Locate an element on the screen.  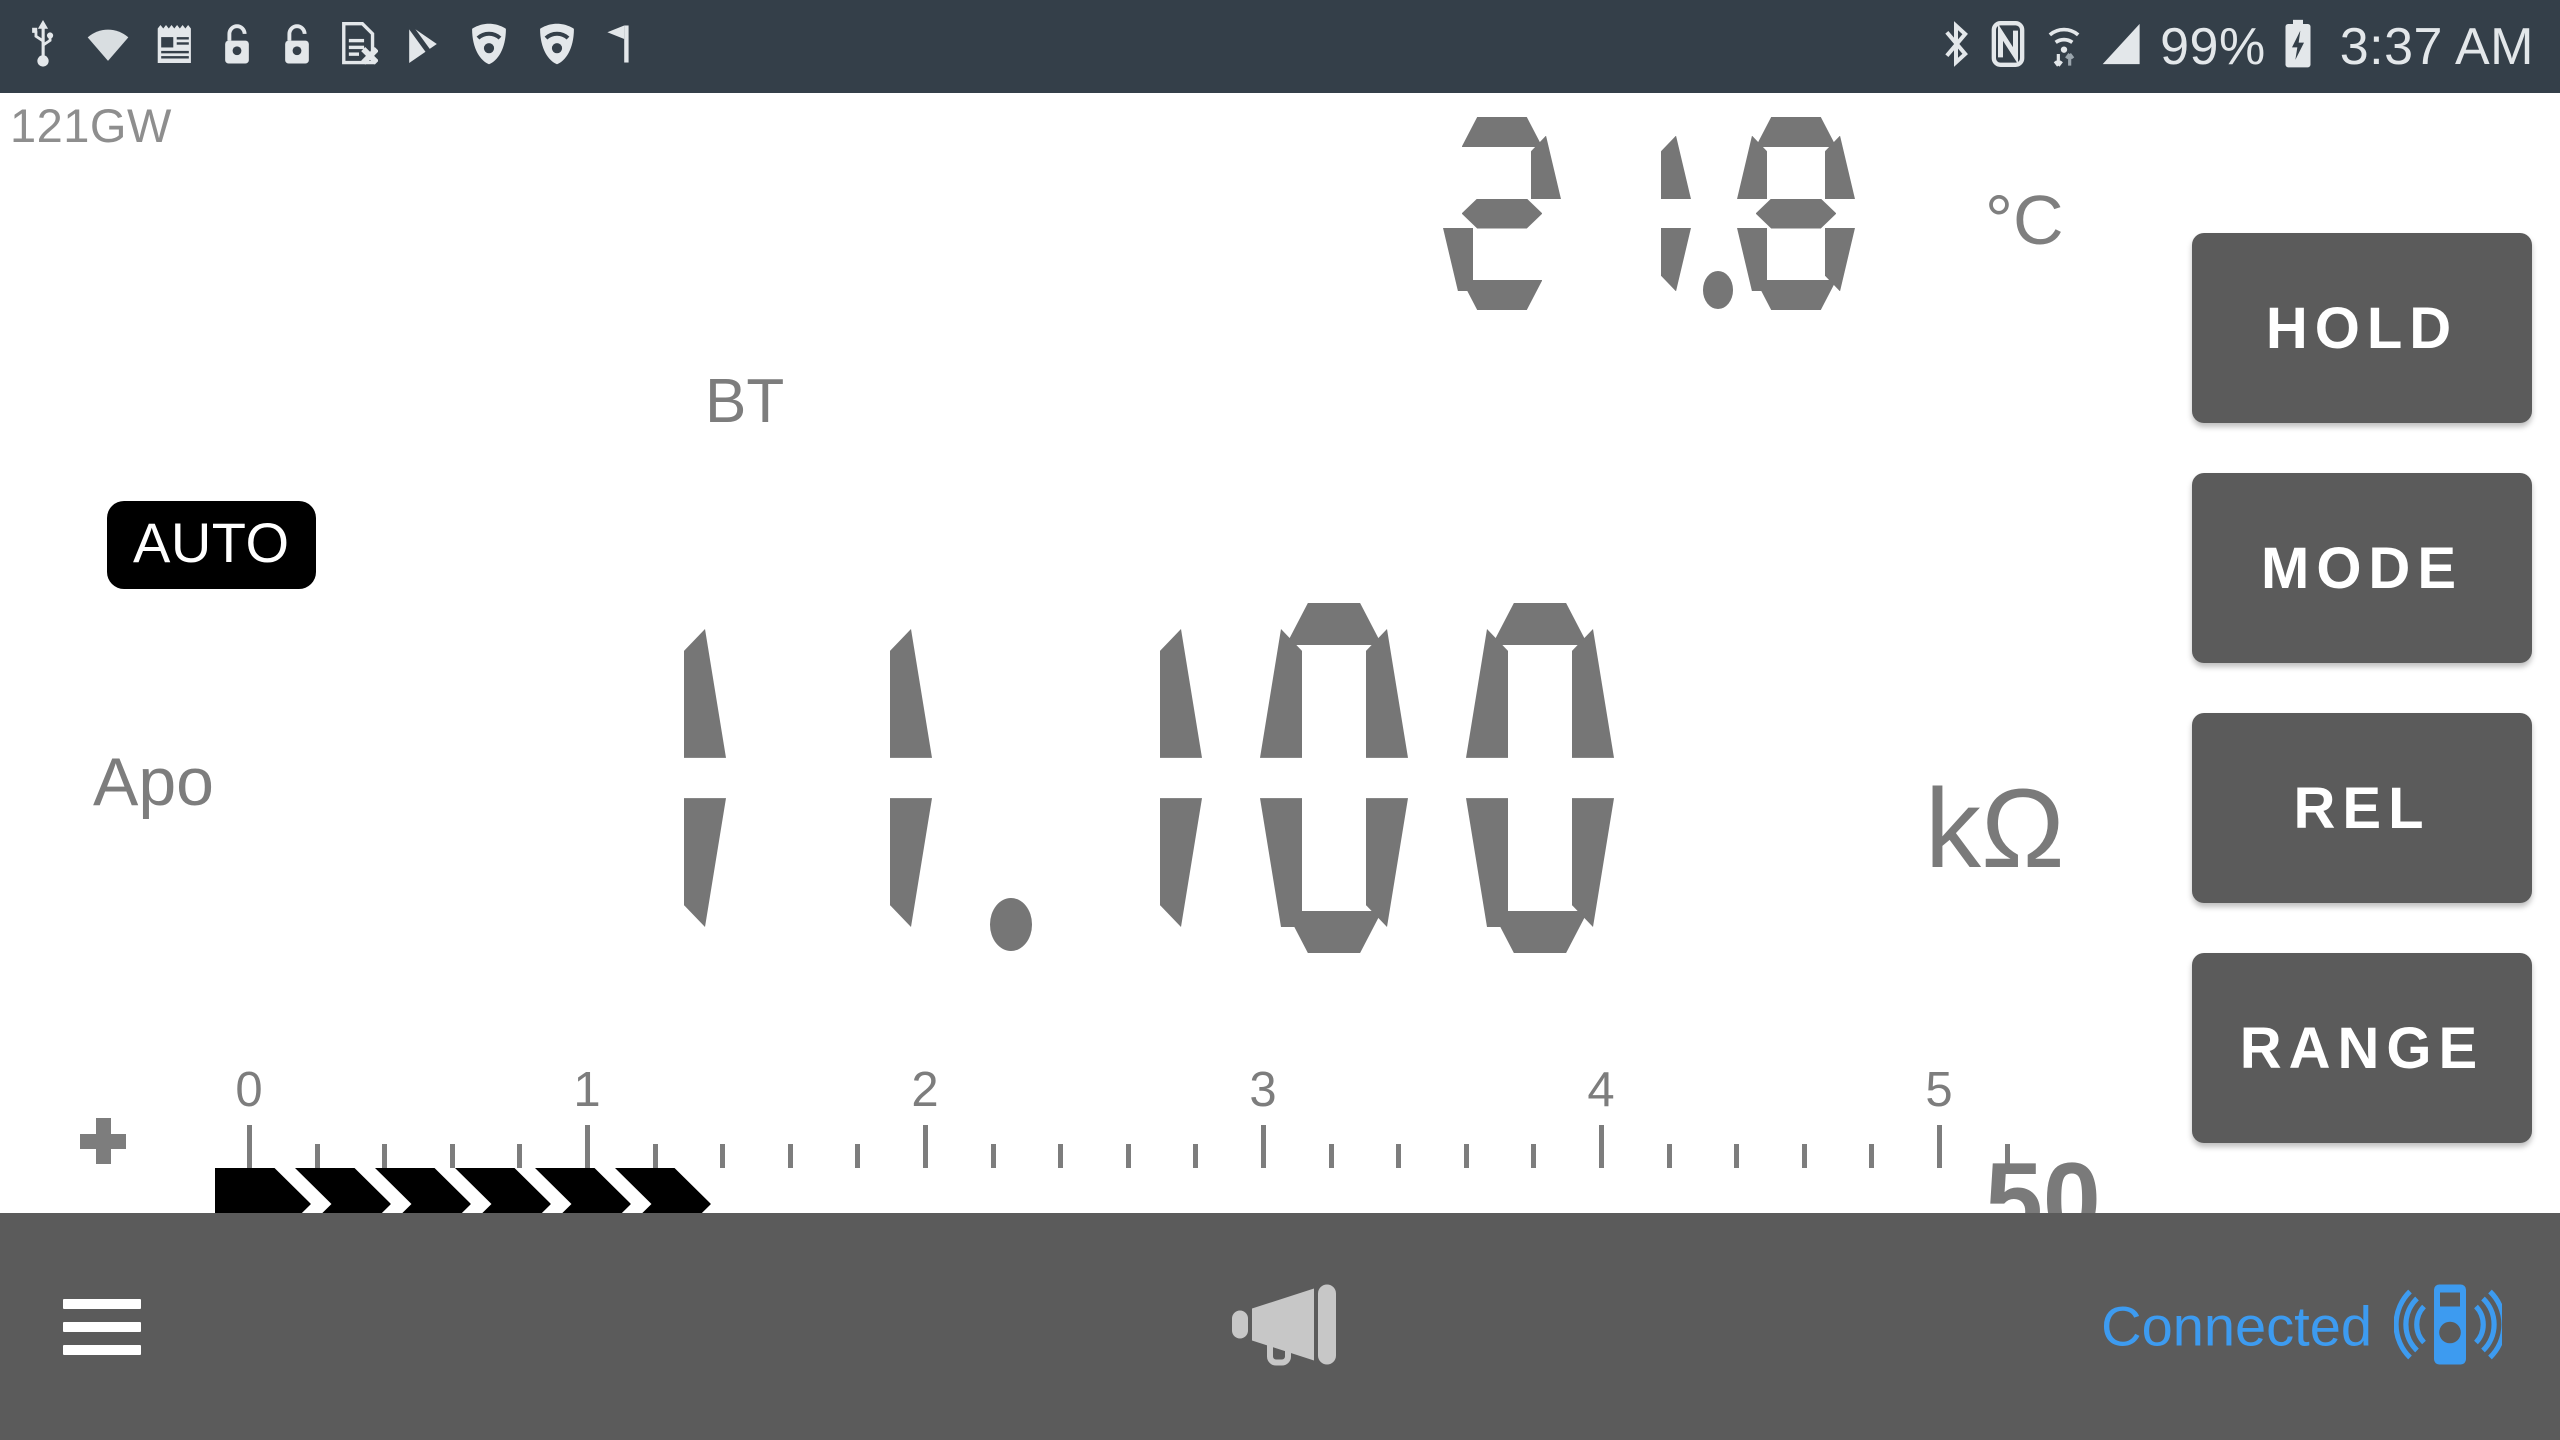
secondary-display is located at coordinates (1655, 213).